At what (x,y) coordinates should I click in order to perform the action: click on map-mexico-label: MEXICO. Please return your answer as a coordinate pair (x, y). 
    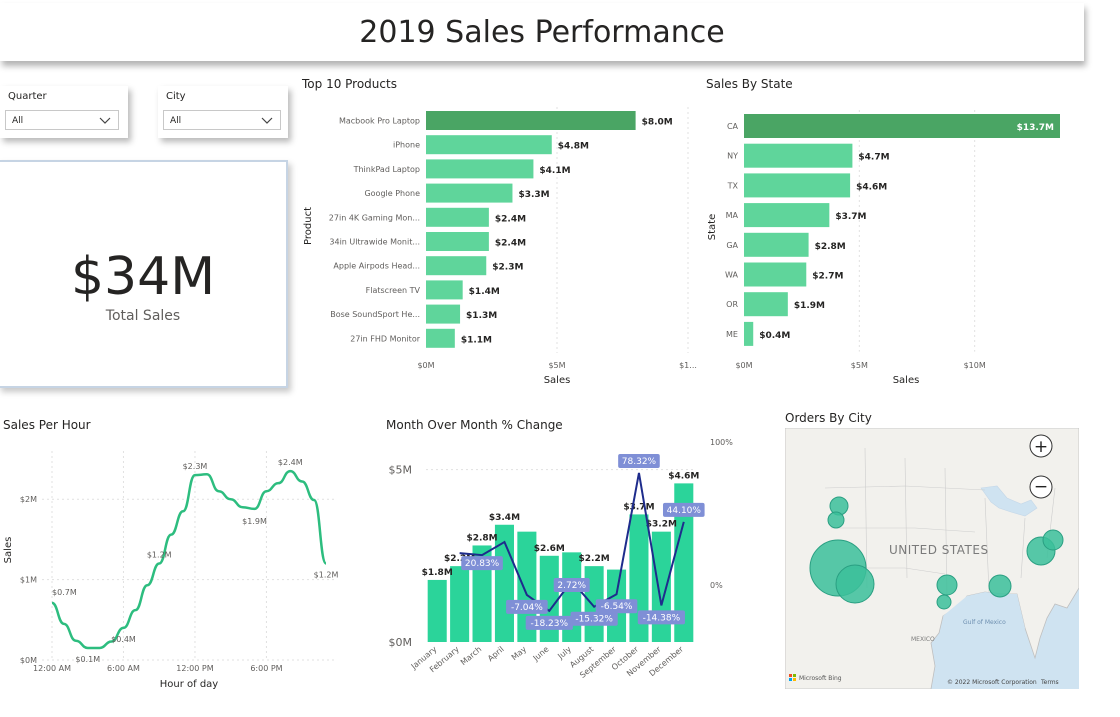
    Looking at the image, I should click on (923, 639).